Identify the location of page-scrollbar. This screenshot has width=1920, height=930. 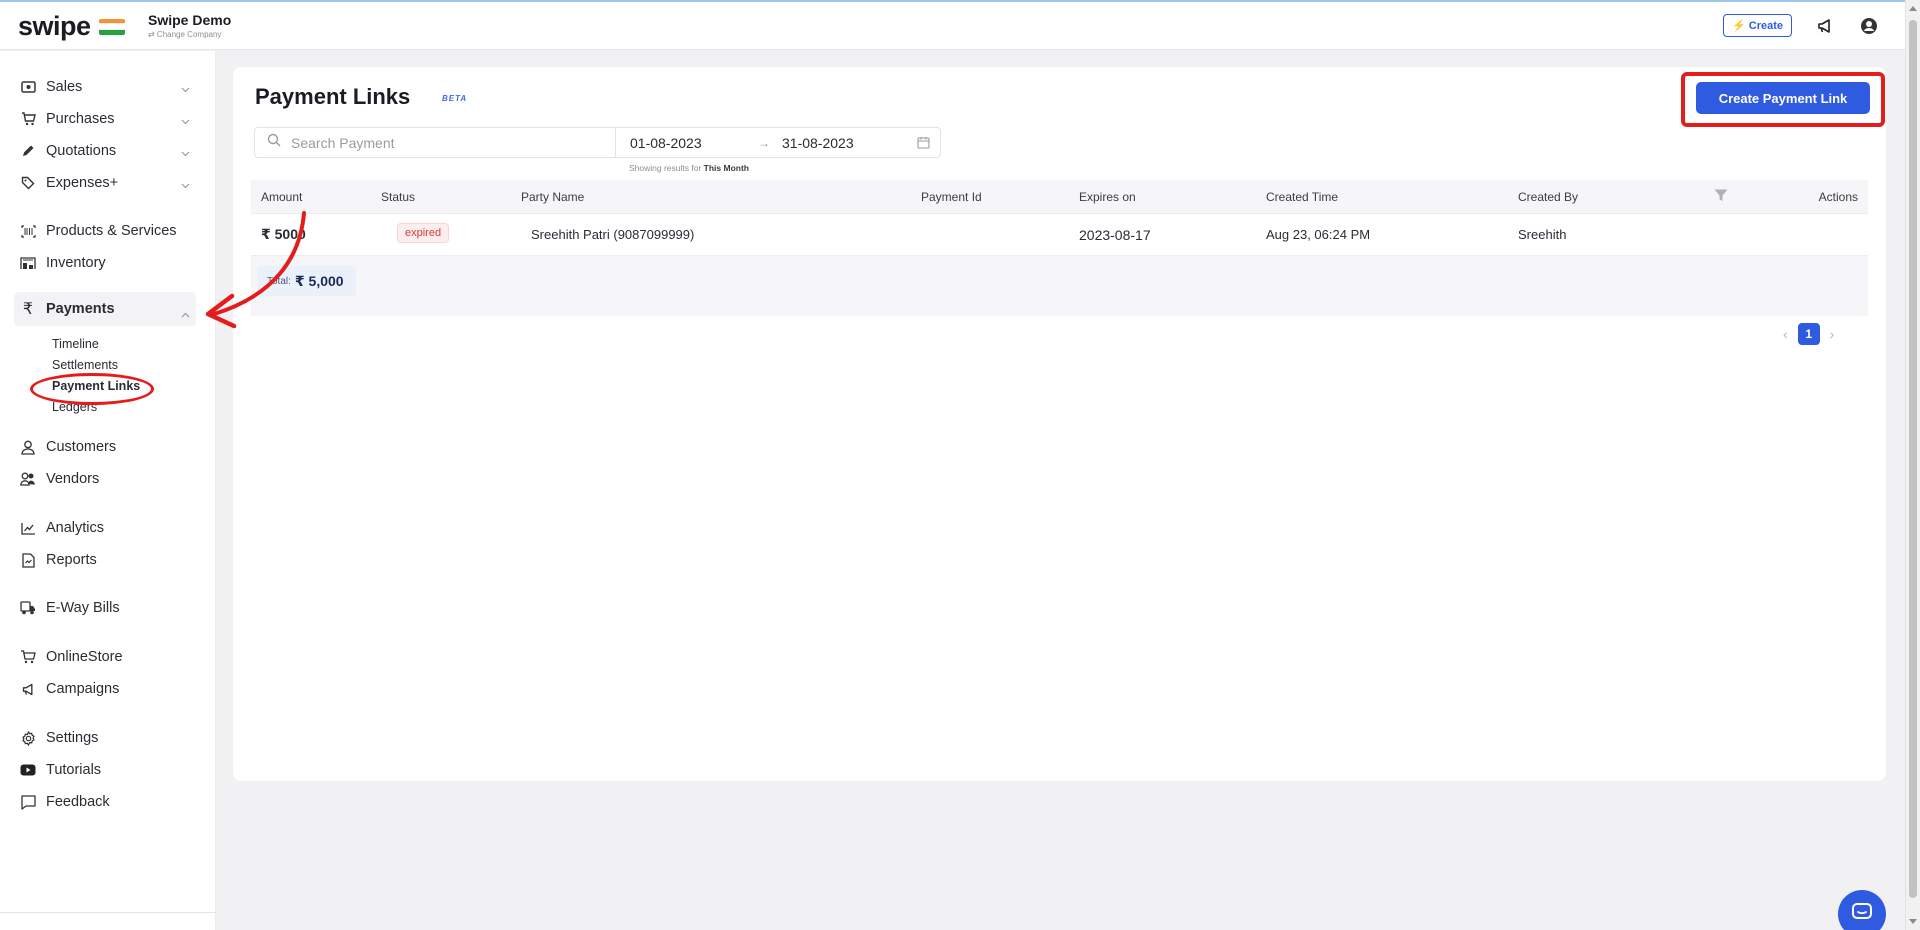
(1912, 465).